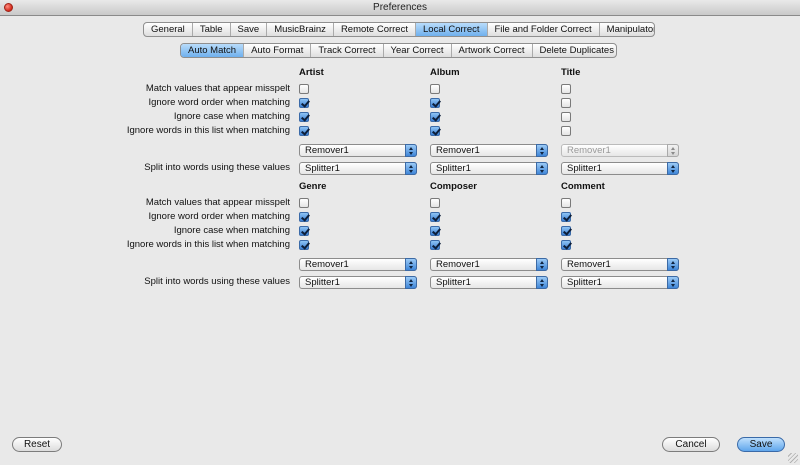  What do you see at coordinates (793, 458) in the screenshot?
I see `resize-grip-icon` at bounding box center [793, 458].